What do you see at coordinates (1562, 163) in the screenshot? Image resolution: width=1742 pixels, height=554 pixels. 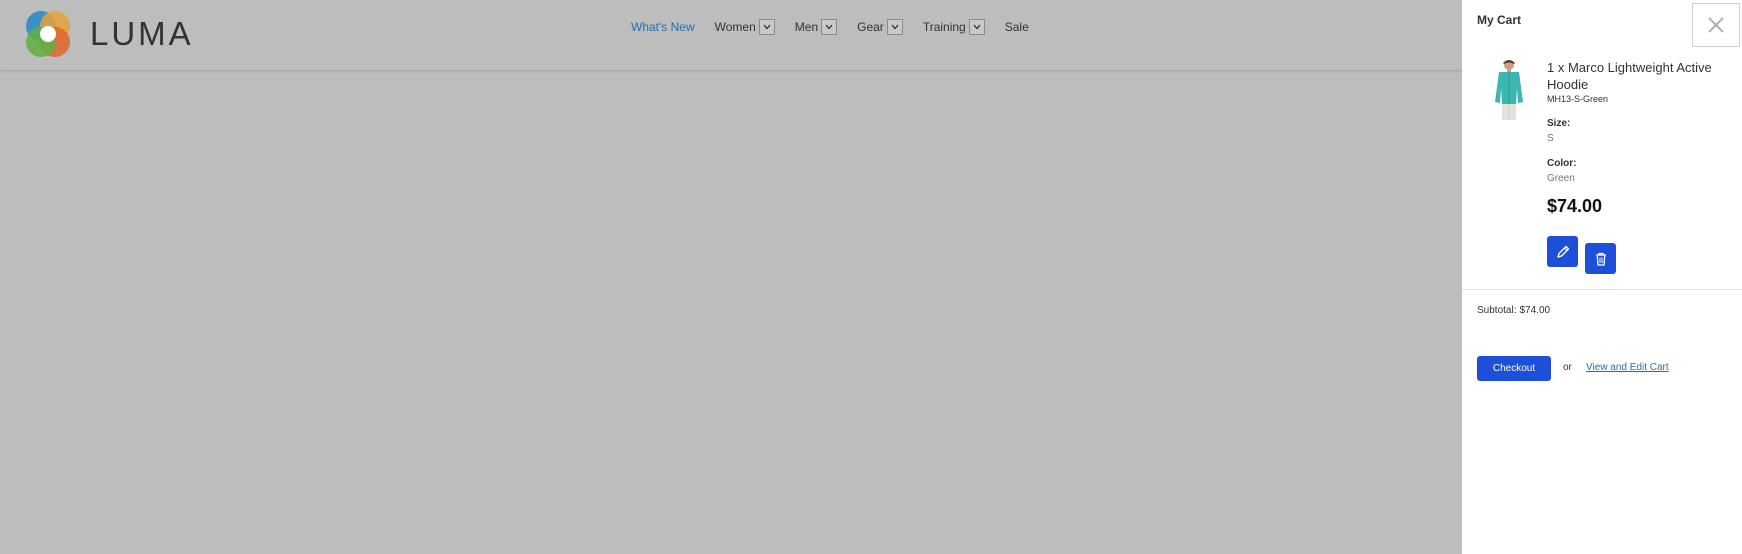 I see `color-label: Color:` at bounding box center [1562, 163].